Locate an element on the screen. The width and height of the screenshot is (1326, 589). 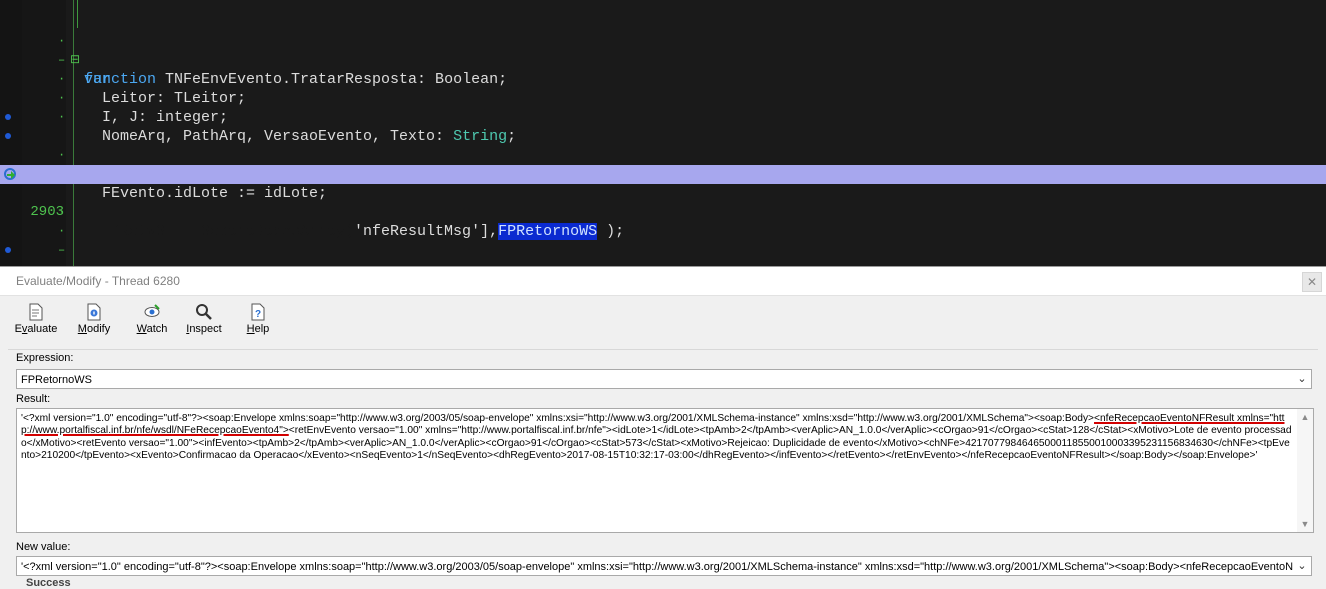
evaluate-icon is located at coordinates (36, 312).